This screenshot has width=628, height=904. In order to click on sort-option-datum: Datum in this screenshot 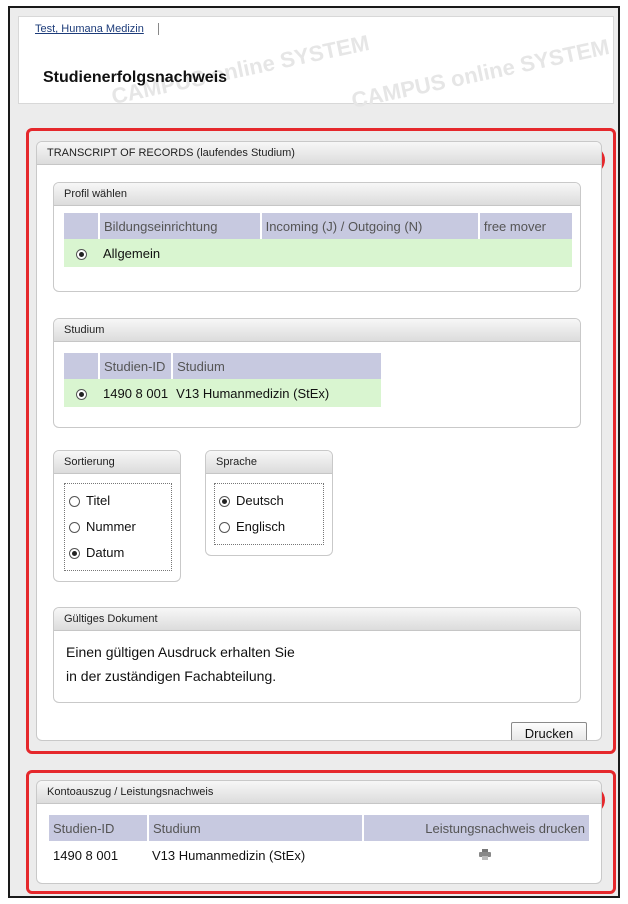, I will do `click(118, 553)`.